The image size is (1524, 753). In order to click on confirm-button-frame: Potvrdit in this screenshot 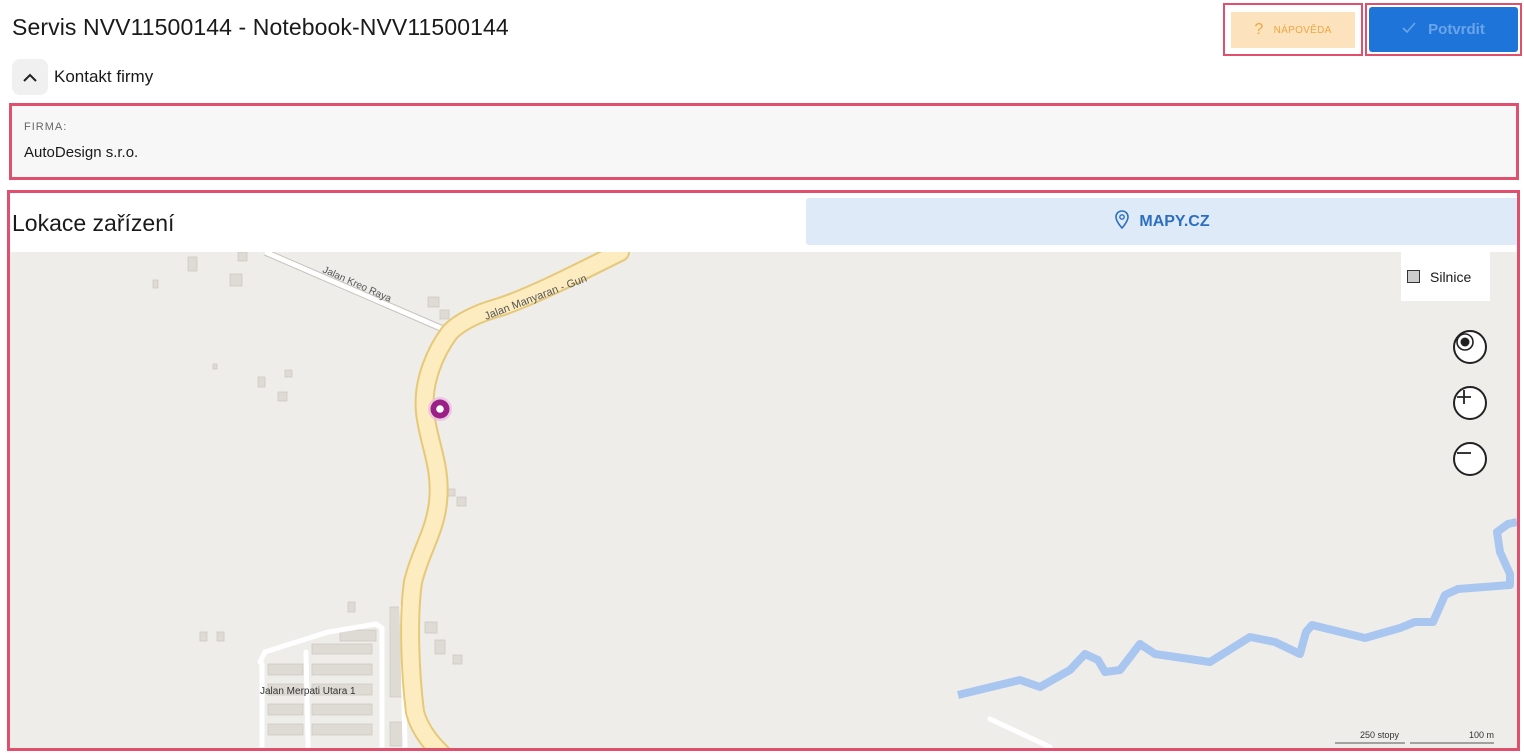, I will do `click(1443, 29)`.